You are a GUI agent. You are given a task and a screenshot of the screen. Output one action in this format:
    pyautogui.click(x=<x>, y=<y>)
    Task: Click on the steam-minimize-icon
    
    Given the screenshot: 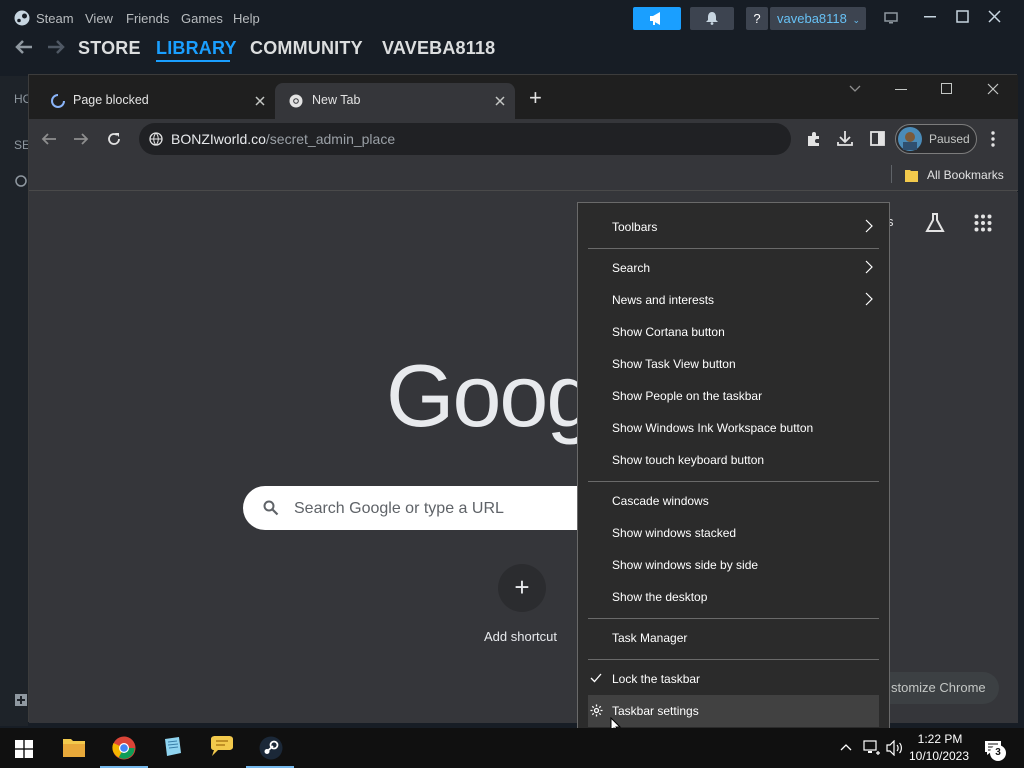 What is the action you would take?
    pyautogui.click(x=930, y=17)
    